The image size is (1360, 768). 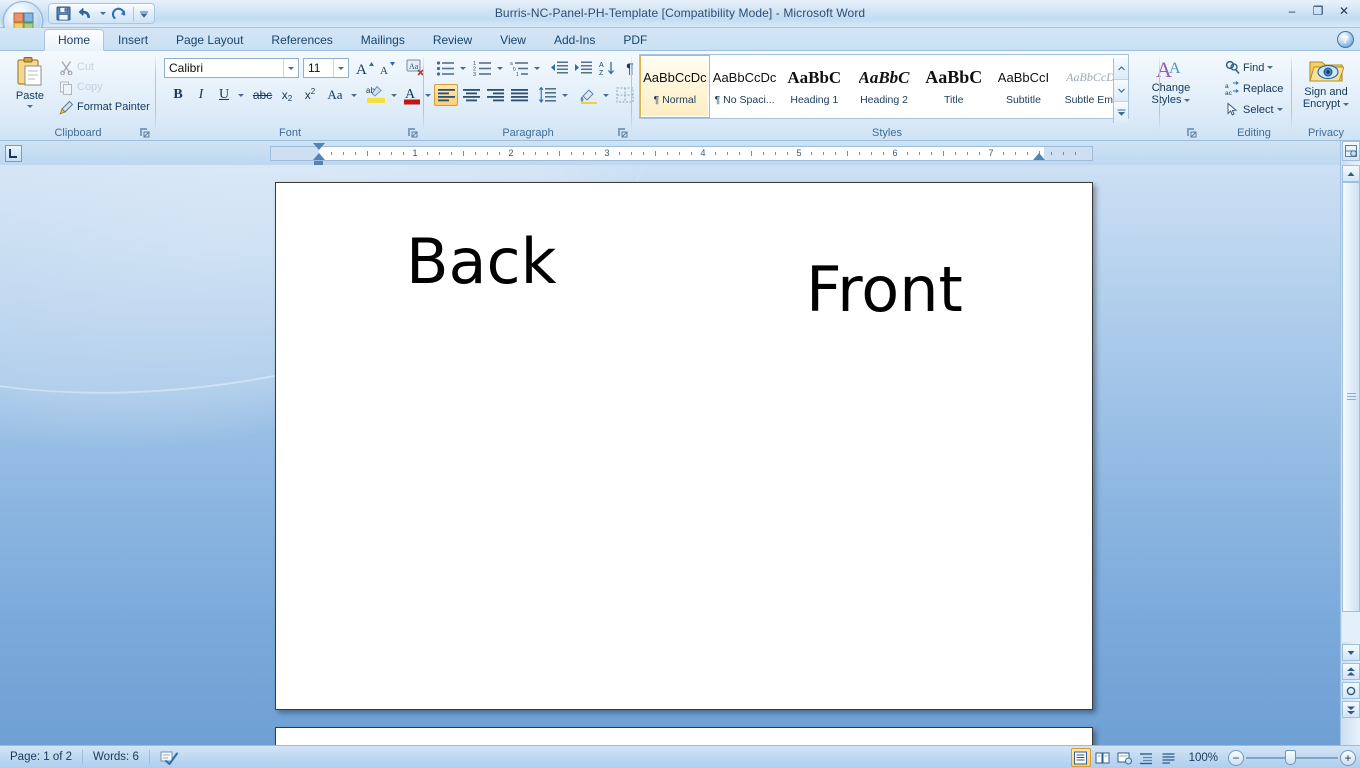 I want to click on font-dialog-launcher, so click(x=412, y=132).